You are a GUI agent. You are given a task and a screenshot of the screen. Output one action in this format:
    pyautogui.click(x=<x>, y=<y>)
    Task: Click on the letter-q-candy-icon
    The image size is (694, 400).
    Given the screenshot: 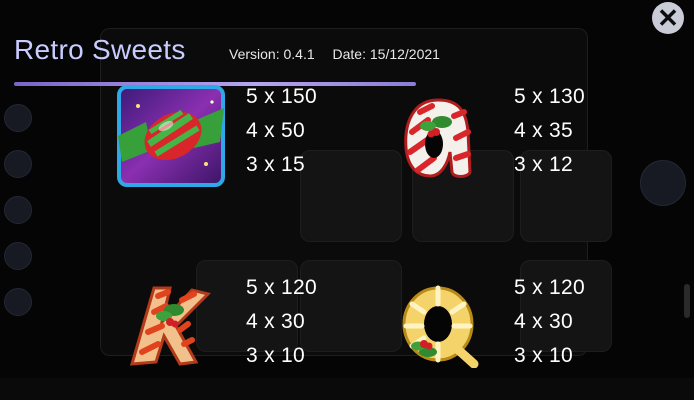 What is the action you would take?
    pyautogui.click(x=440, y=325)
    